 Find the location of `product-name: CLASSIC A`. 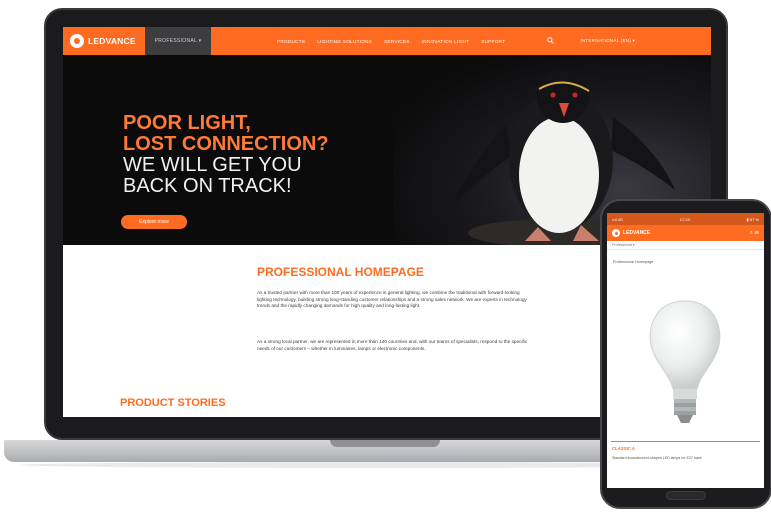

product-name: CLASSIC A is located at coordinates (623, 448).